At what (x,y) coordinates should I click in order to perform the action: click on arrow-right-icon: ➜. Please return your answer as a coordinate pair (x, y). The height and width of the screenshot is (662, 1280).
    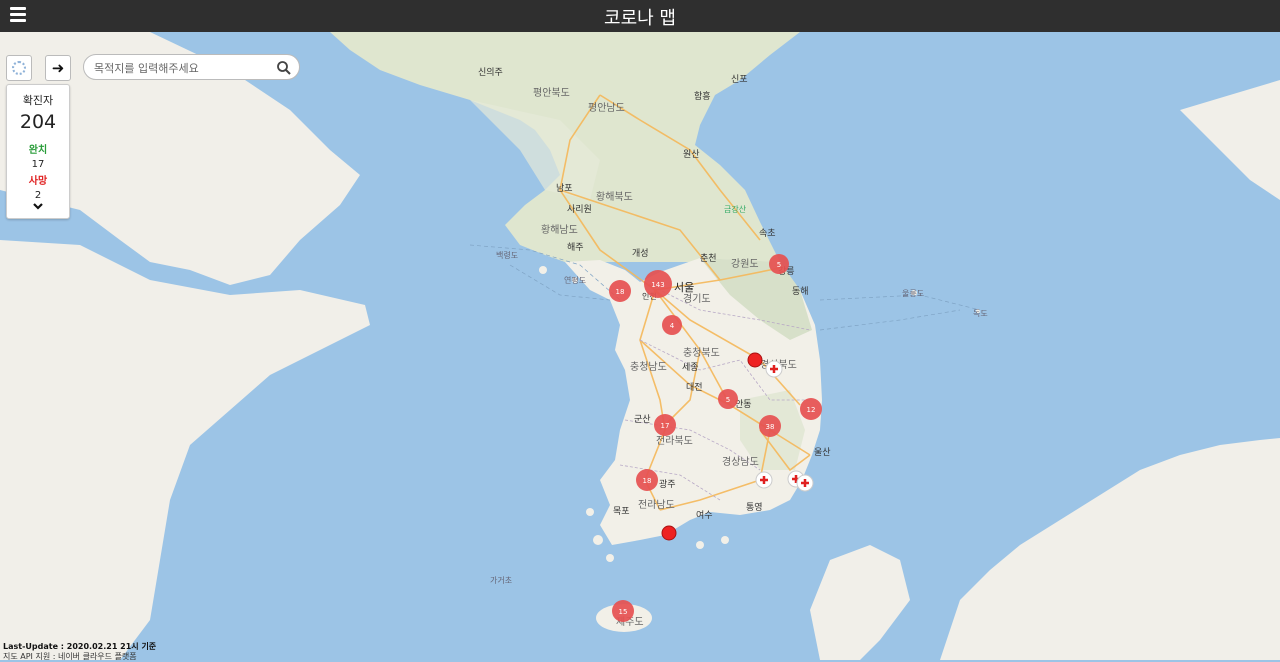
    Looking at the image, I should click on (58, 67).